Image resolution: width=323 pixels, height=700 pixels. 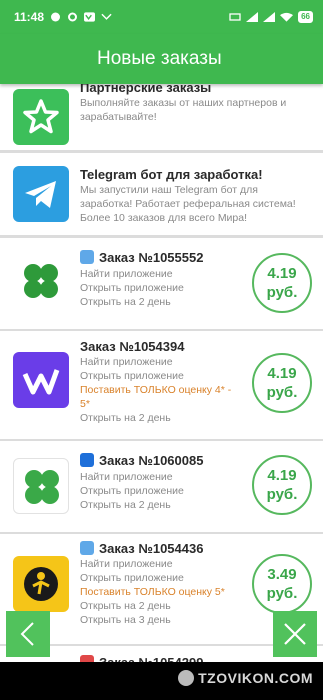 I want to click on chevron-left-icon, so click(x=27, y=634).